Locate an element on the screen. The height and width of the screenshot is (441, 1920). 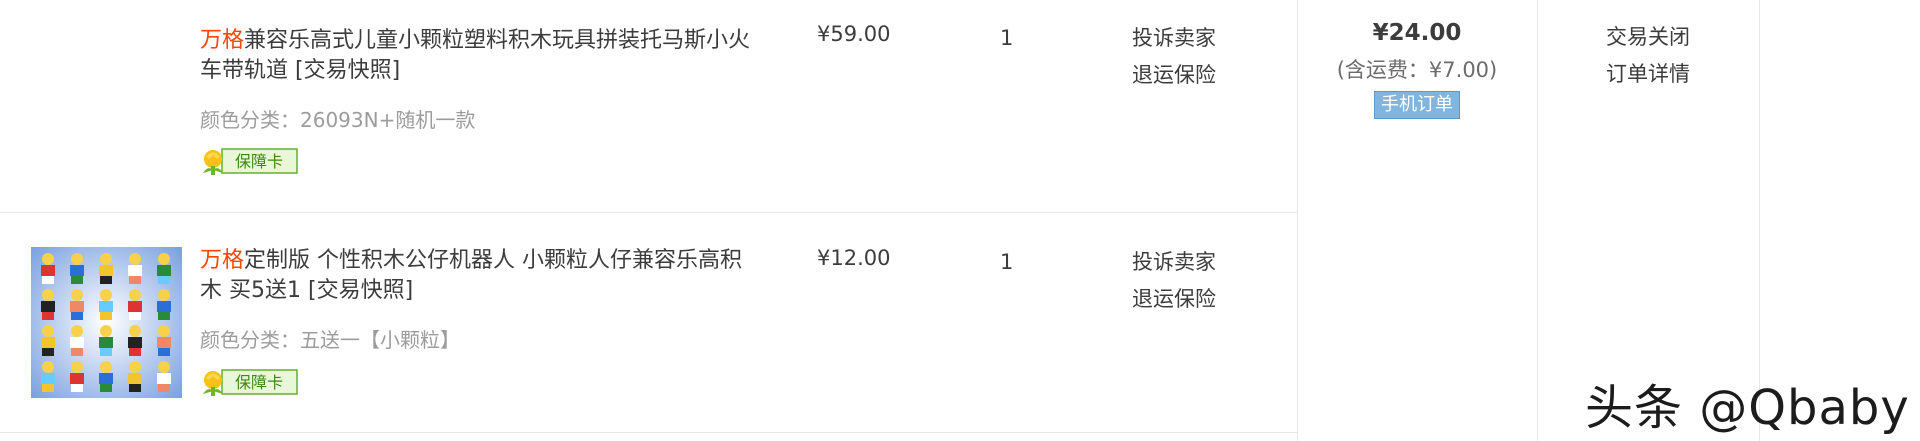
order-summary: ¥24.00 (含运费：¥7.00) 手机订单 is located at coordinates (1417, 59).